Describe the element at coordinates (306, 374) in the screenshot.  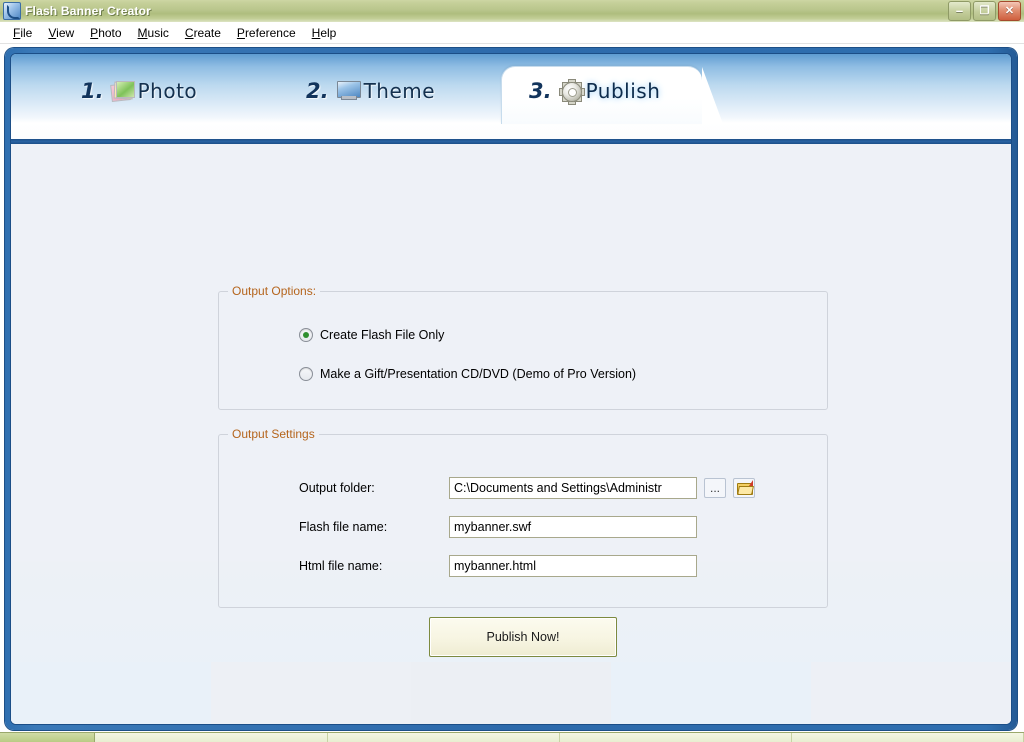
I see `radio-make-gift-cd-indicator` at that location.